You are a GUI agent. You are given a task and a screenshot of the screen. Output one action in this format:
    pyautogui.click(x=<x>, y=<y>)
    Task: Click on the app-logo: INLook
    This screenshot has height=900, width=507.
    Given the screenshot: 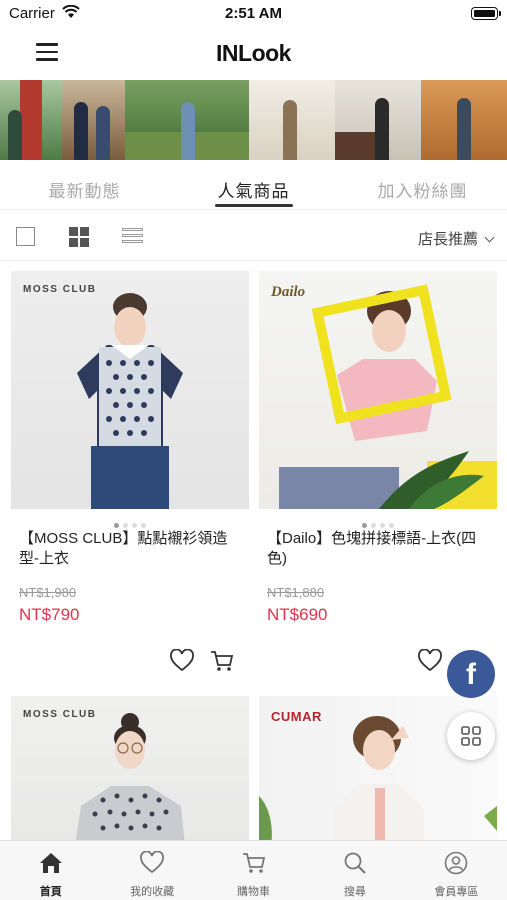 What is the action you would take?
    pyautogui.click(x=253, y=53)
    